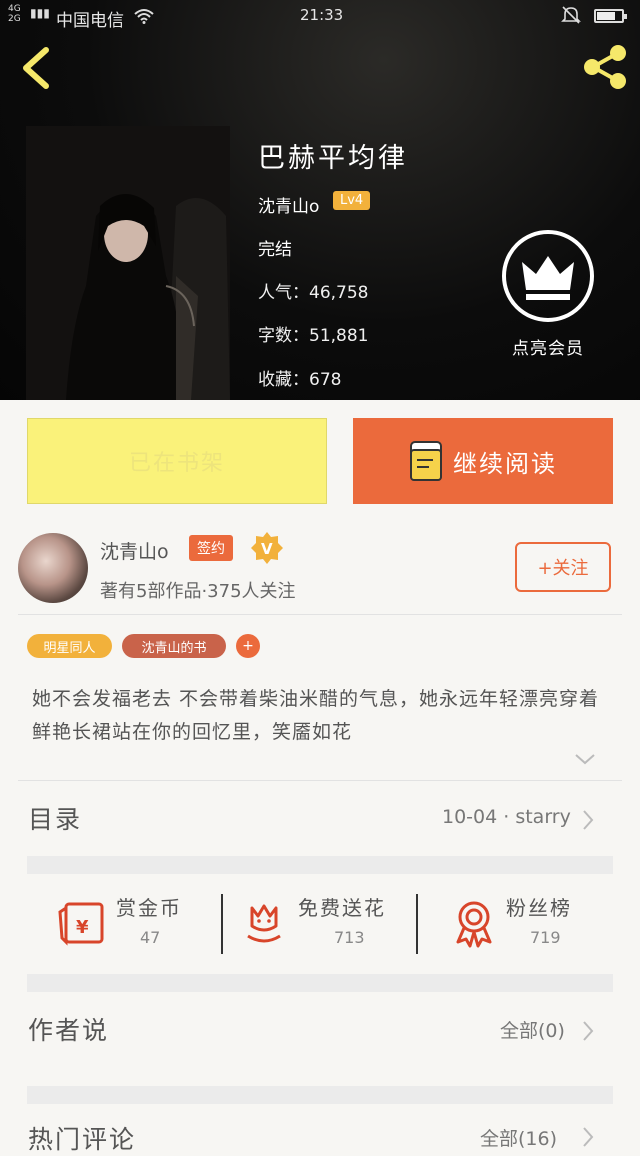 The width and height of the screenshot is (640, 1156). Describe the element at coordinates (545, 937) in the screenshot. I see `fan-ranking-count: 719` at that location.